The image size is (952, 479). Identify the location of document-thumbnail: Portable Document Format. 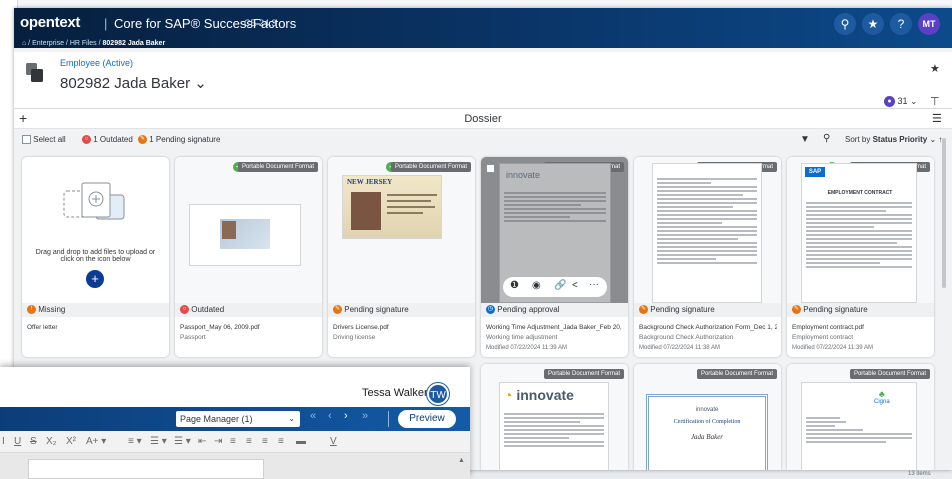
(707, 230).